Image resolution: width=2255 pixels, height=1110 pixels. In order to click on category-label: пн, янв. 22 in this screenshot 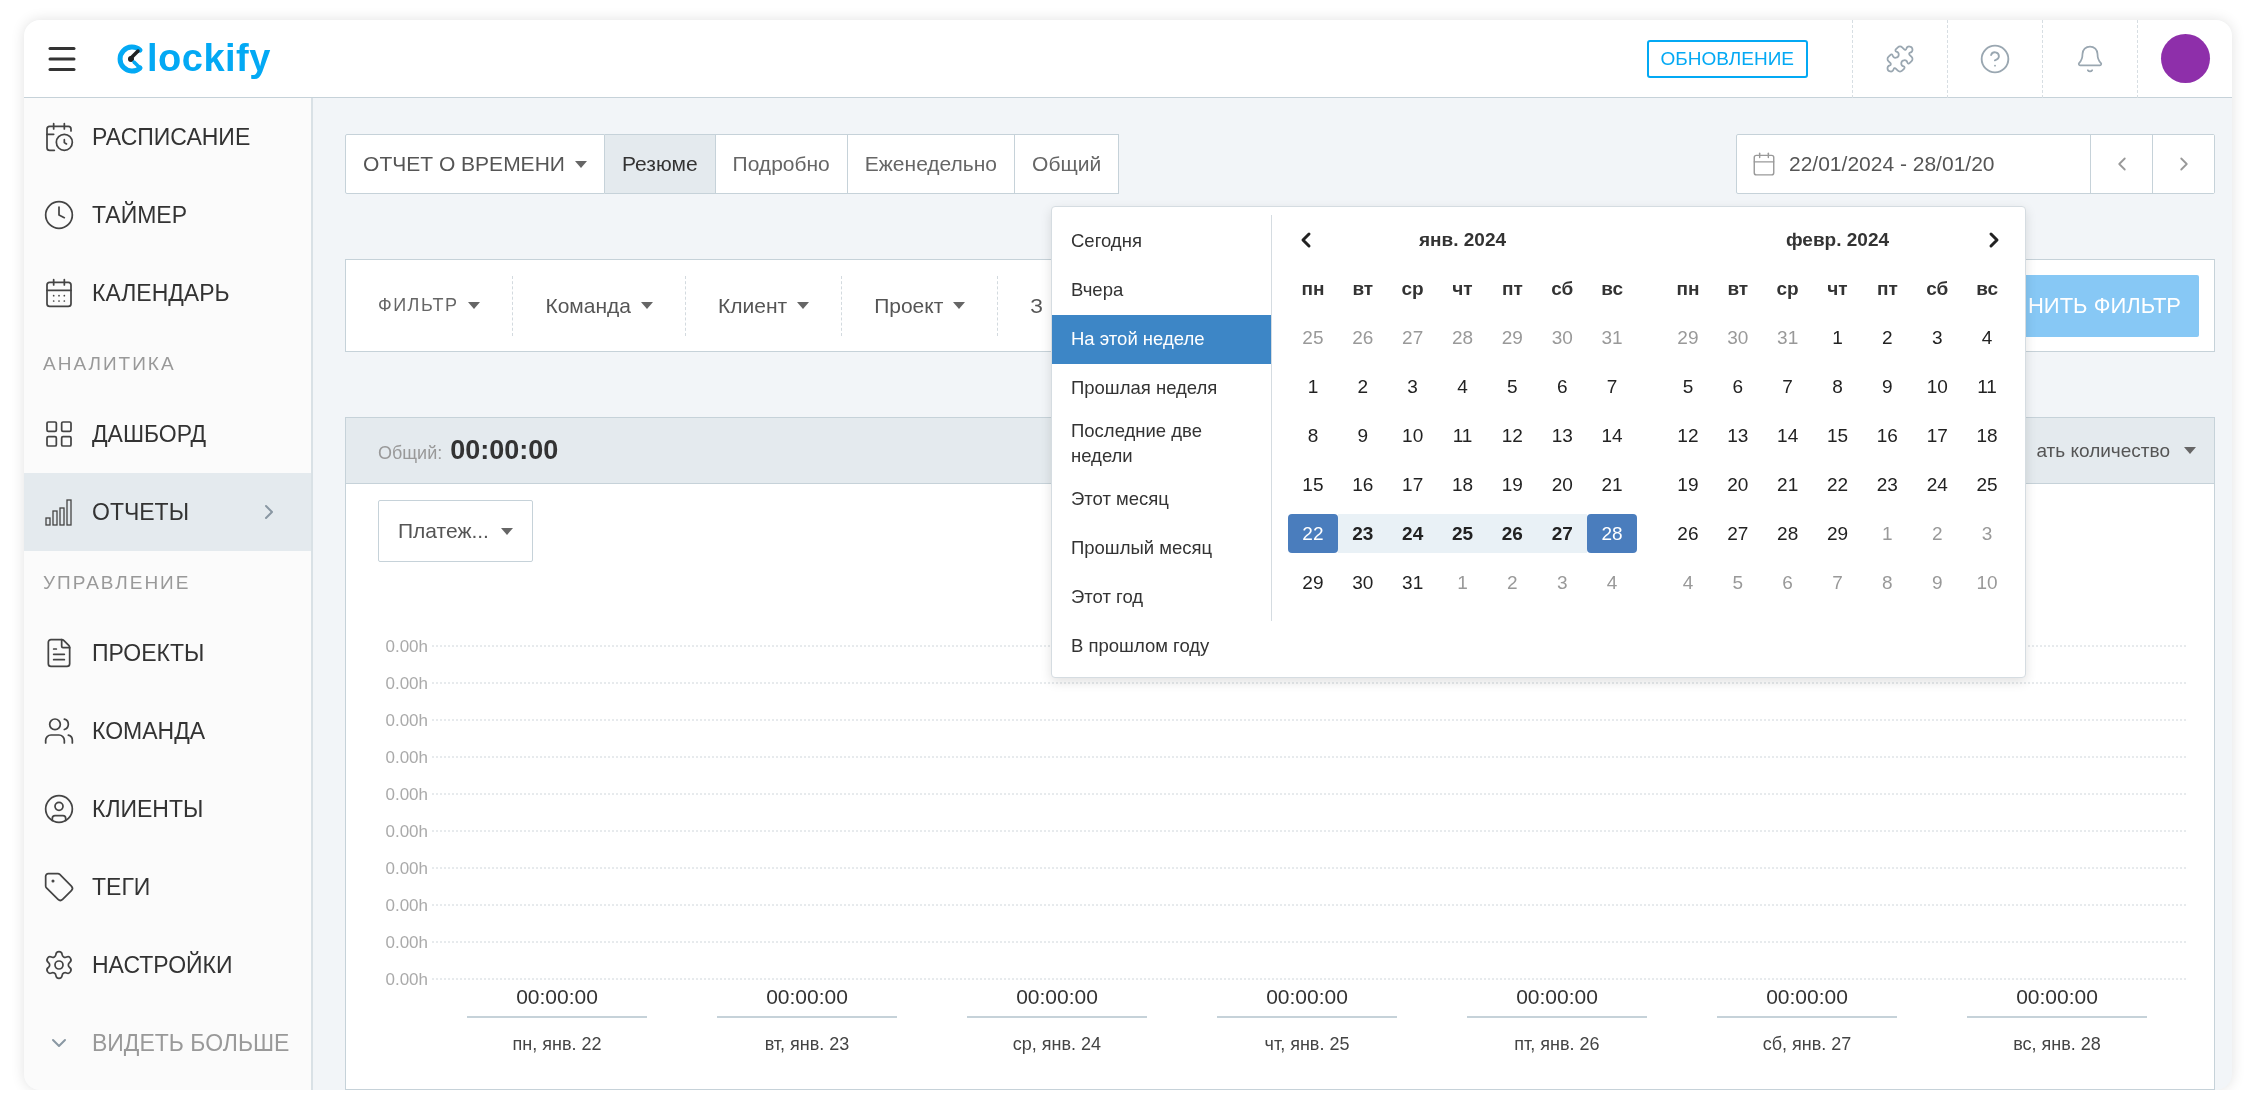, I will do `click(557, 1044)`.